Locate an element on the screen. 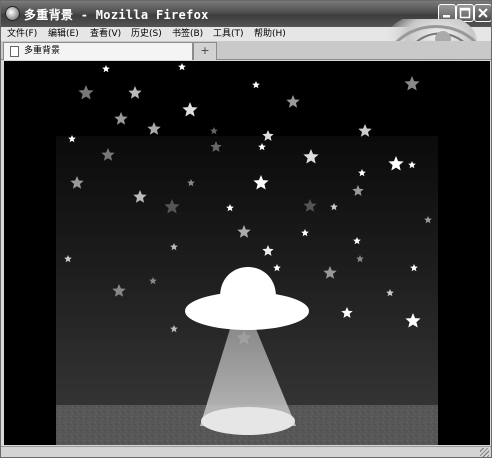 Image resolution: width=492 pixels, height=458 pixels. menu-bookmarks: 书签(B) is located at coordinates (187, 34).